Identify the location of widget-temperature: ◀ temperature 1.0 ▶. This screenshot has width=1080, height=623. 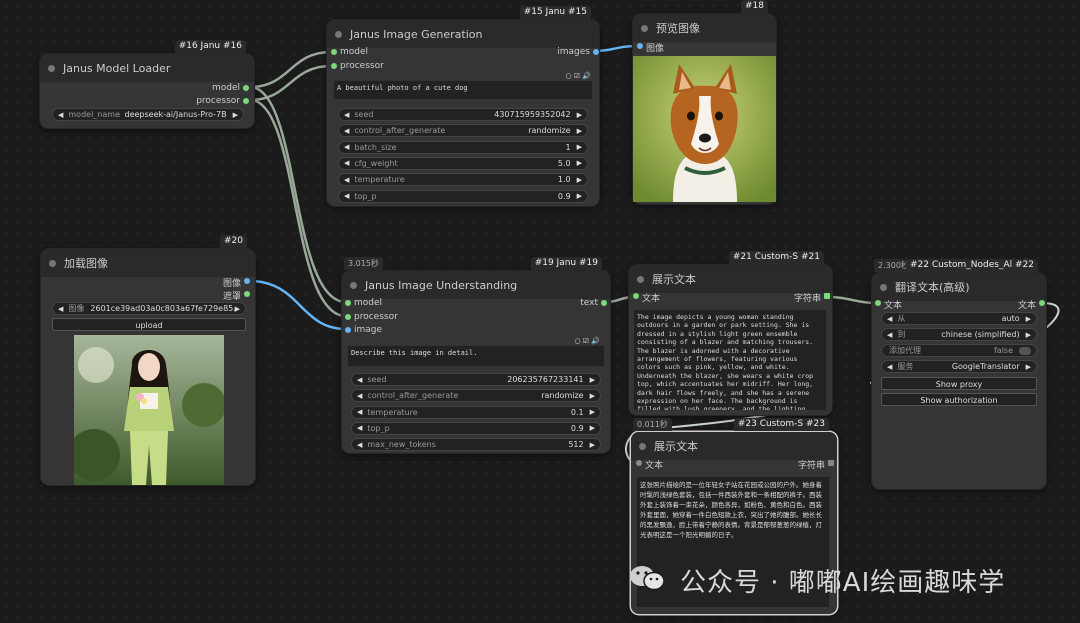
(463, 180).